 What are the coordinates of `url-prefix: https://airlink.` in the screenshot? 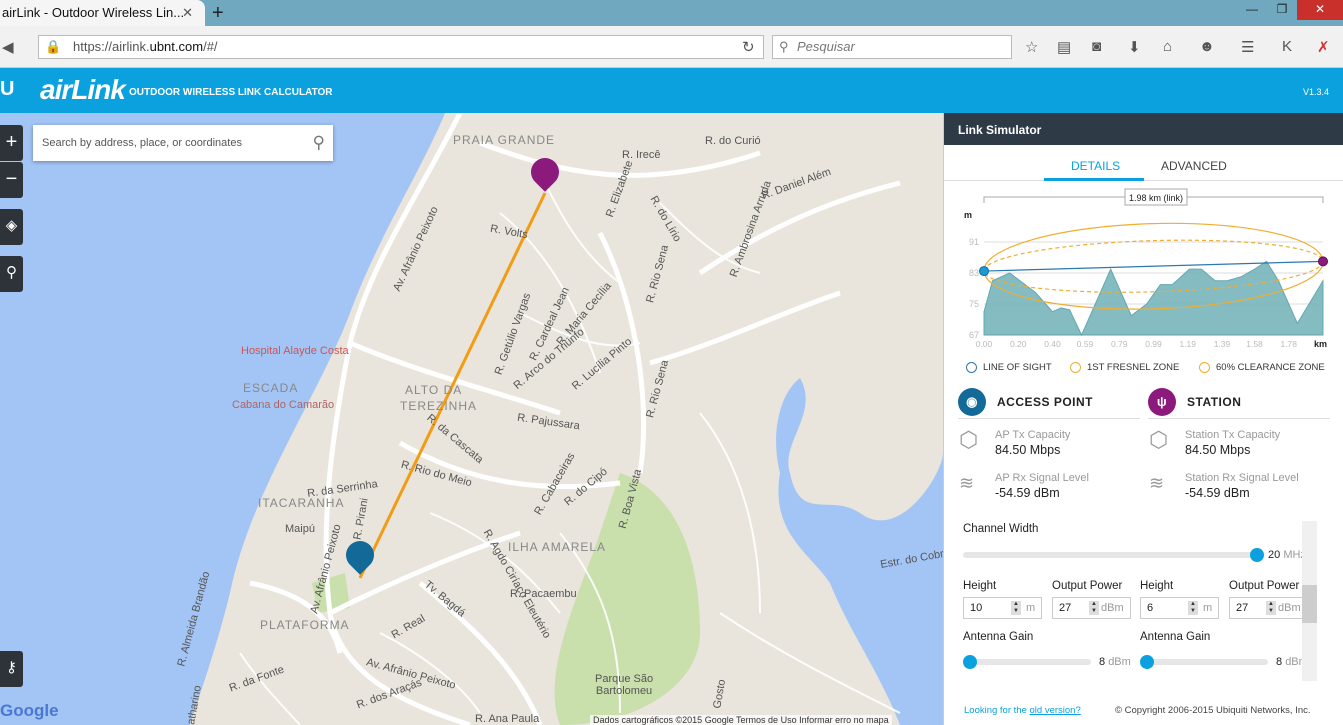 It's located at (111, 46).